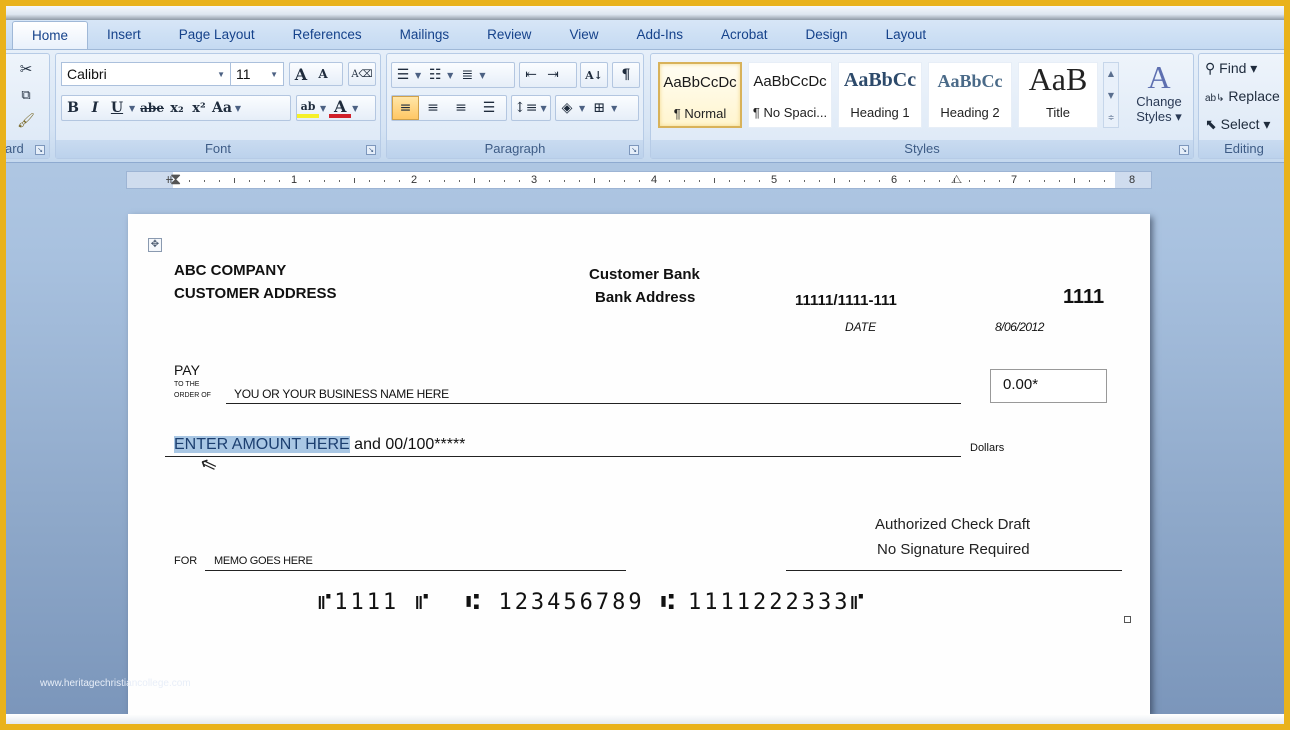 The width and height of the screenshot is (1290, 730). Describe the element at coordinates (639, 179) in the screenshot. I see `horizontal-ruler: ⧺ ⧗ ⧍ 1 2 3 4 5 6 7 8` at that location.